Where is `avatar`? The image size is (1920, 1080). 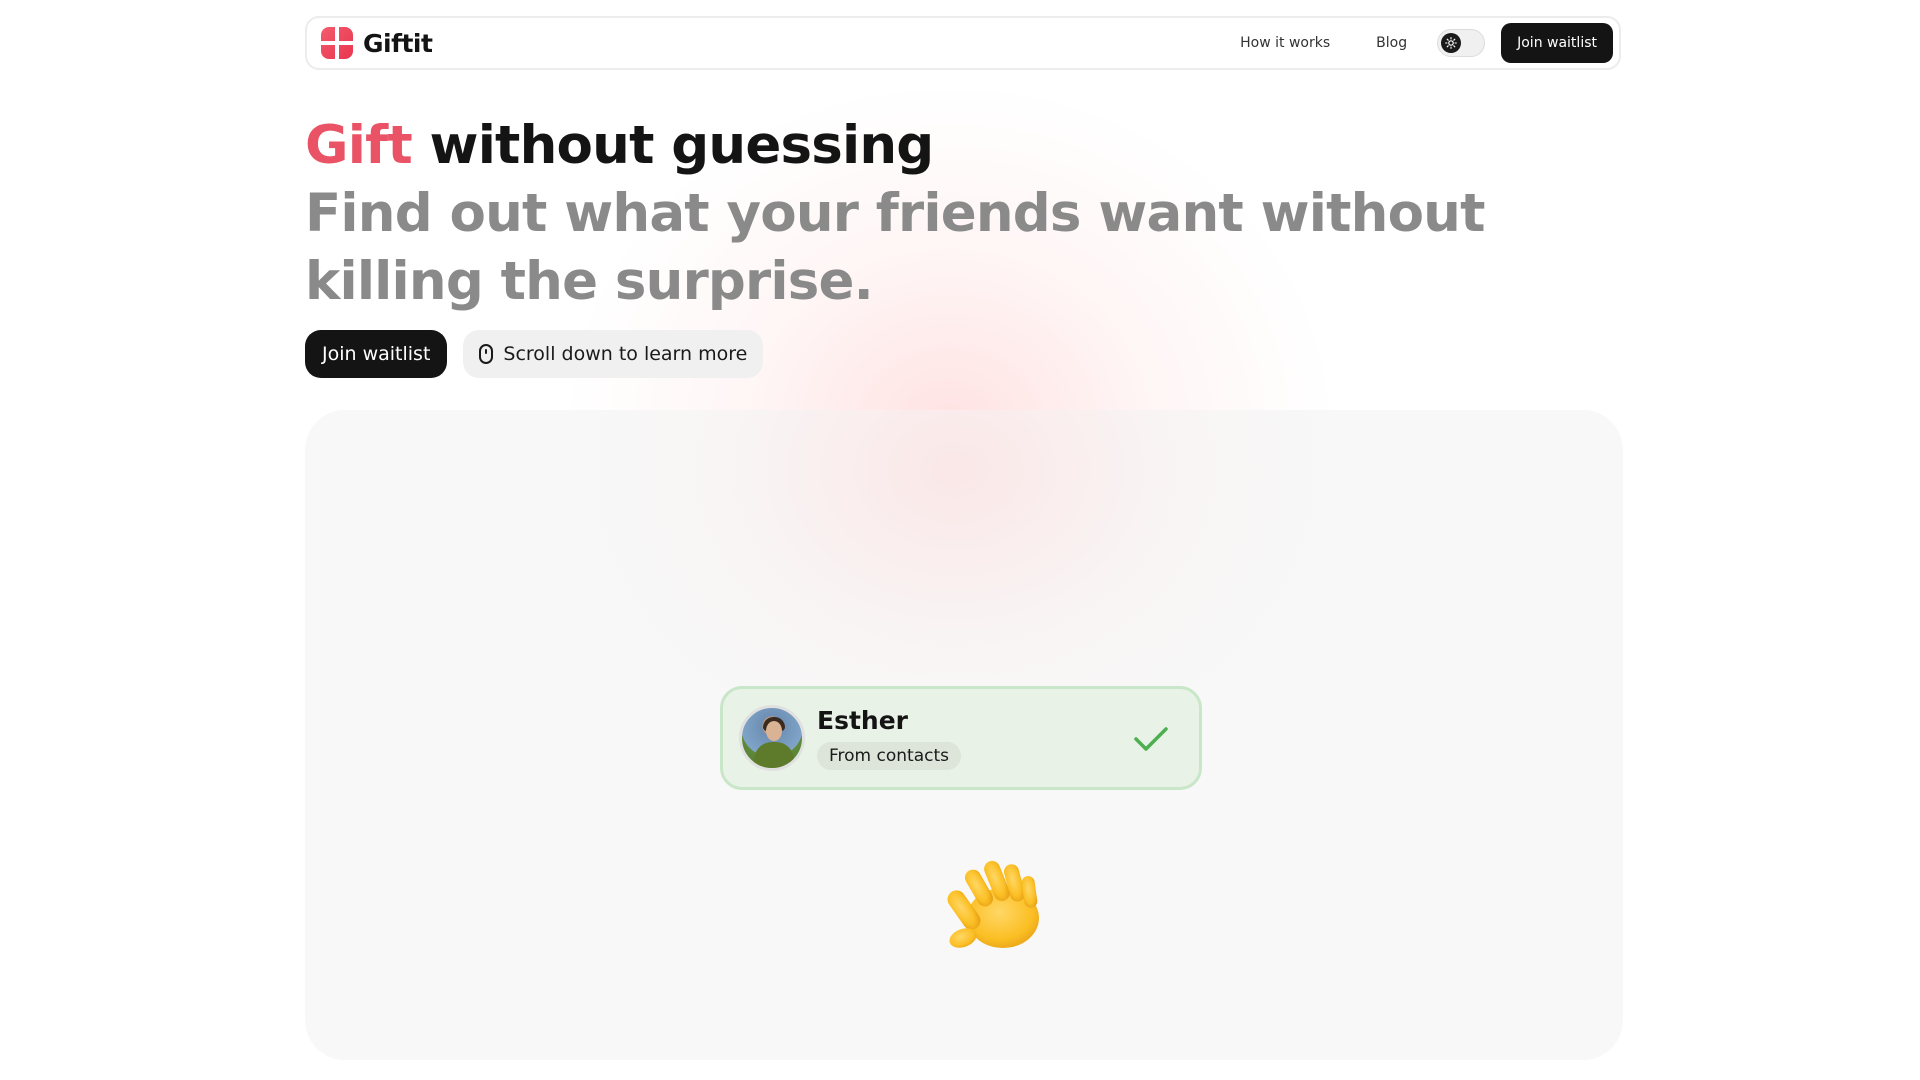 avatar is located at coordinates (772, 738).